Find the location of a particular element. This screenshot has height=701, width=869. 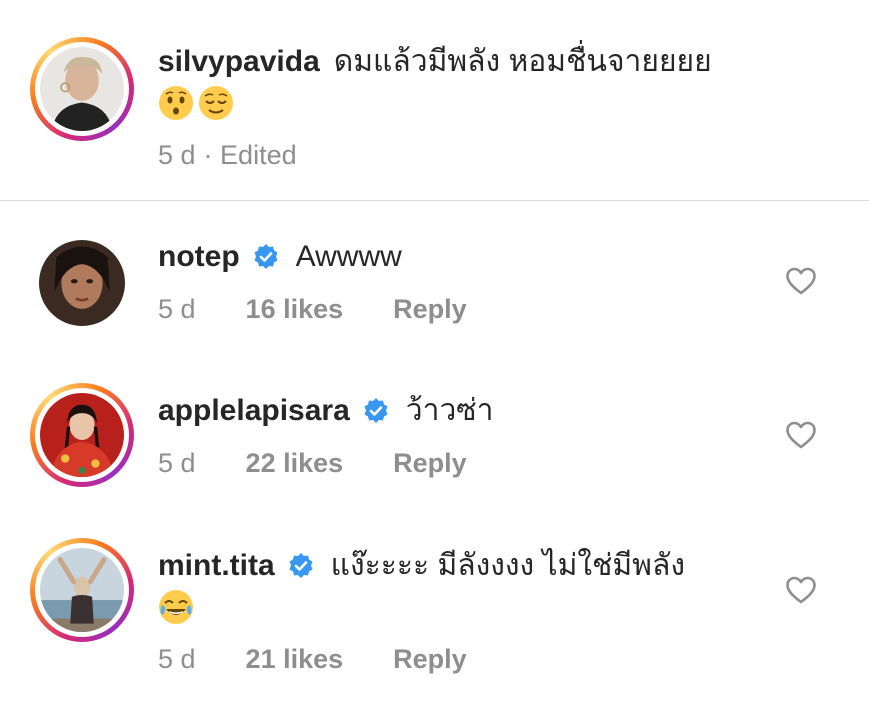

divider is located at coordinates (434, 200).